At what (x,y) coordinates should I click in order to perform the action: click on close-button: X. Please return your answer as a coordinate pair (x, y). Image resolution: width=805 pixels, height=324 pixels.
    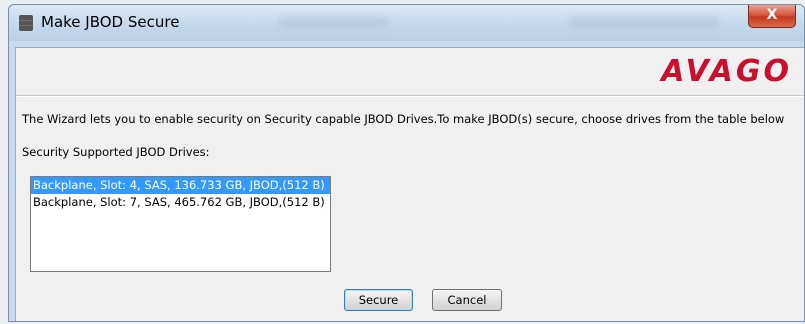
    Looking at the image, I should click on (772, 16).